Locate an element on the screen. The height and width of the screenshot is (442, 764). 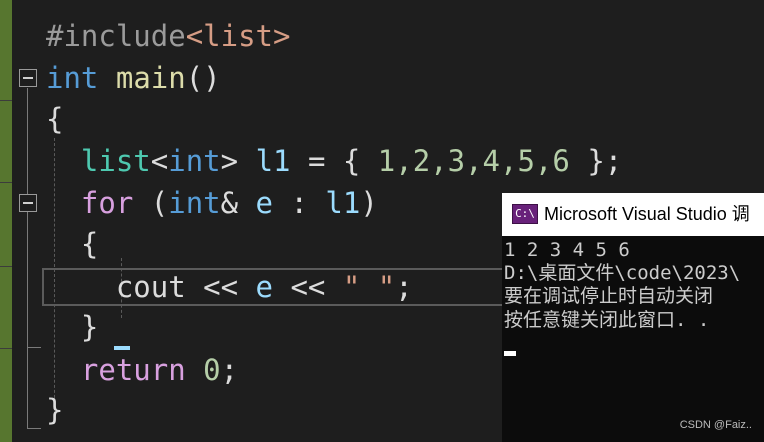
initializer-open: = { is located at coordinates (334, 161).